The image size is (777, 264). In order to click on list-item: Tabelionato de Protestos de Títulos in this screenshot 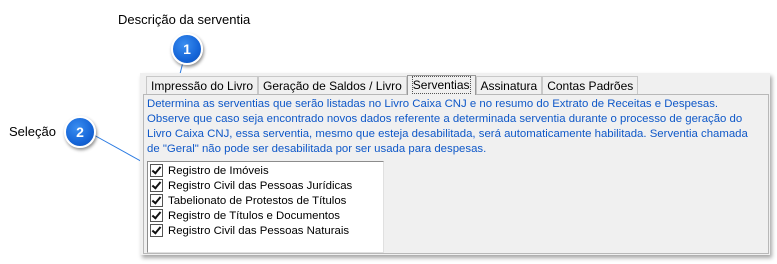, I will do `click(248, 200)`.